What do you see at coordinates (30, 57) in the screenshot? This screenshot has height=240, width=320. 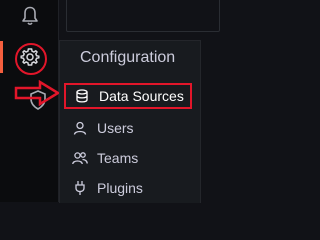 I see `gear-icon` at bounding box center [30, 57].